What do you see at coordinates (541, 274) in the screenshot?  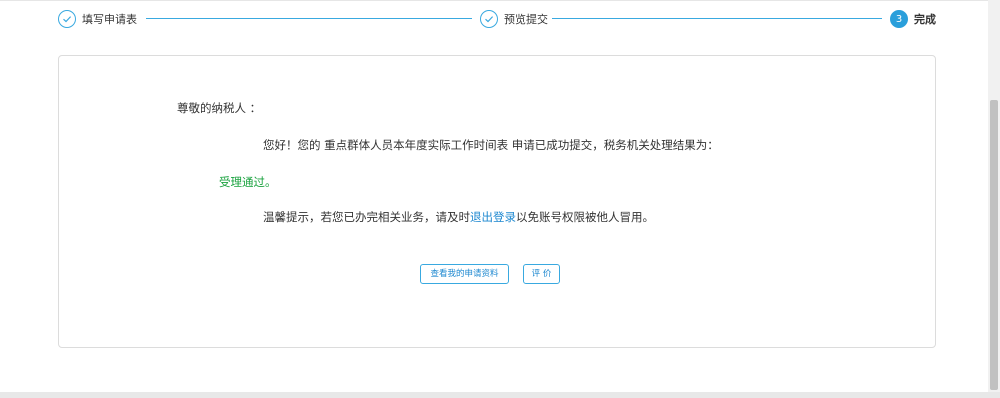 I see `evaluate-button: 评 价` at bounding box center [541, 274].